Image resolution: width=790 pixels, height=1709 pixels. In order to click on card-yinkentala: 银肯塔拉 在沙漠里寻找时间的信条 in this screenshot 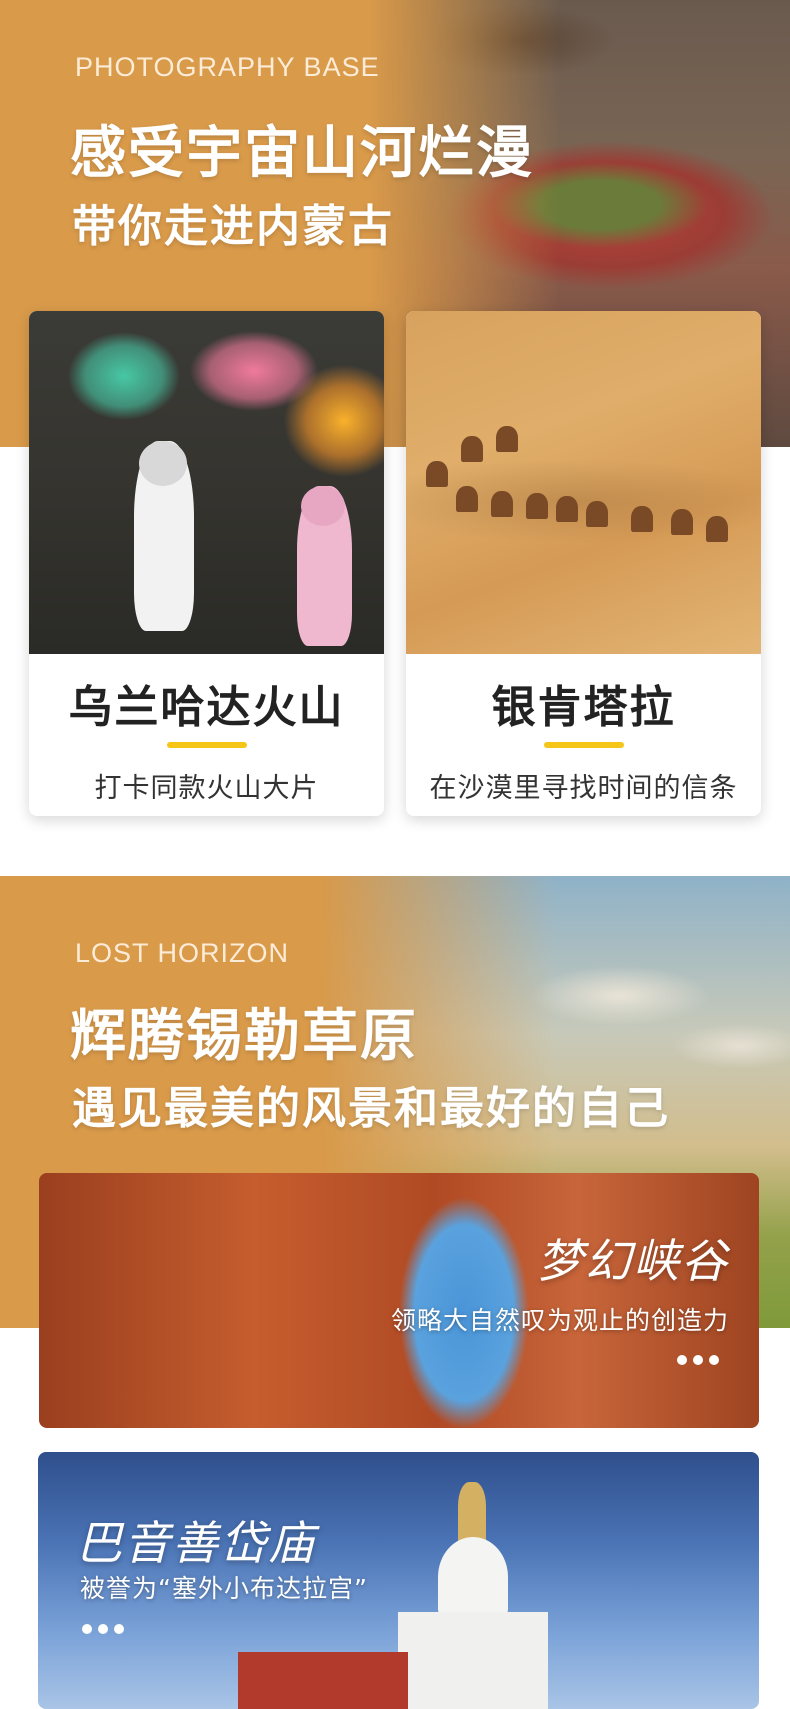, I will do `click(583, 563)`.